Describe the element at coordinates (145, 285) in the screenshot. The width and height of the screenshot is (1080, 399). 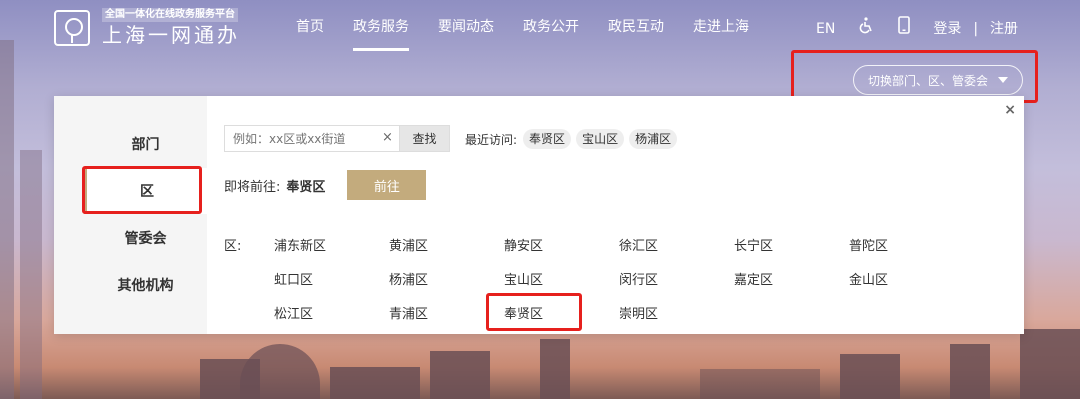
I see `tab-other-orgs: 其他机构` at that location.